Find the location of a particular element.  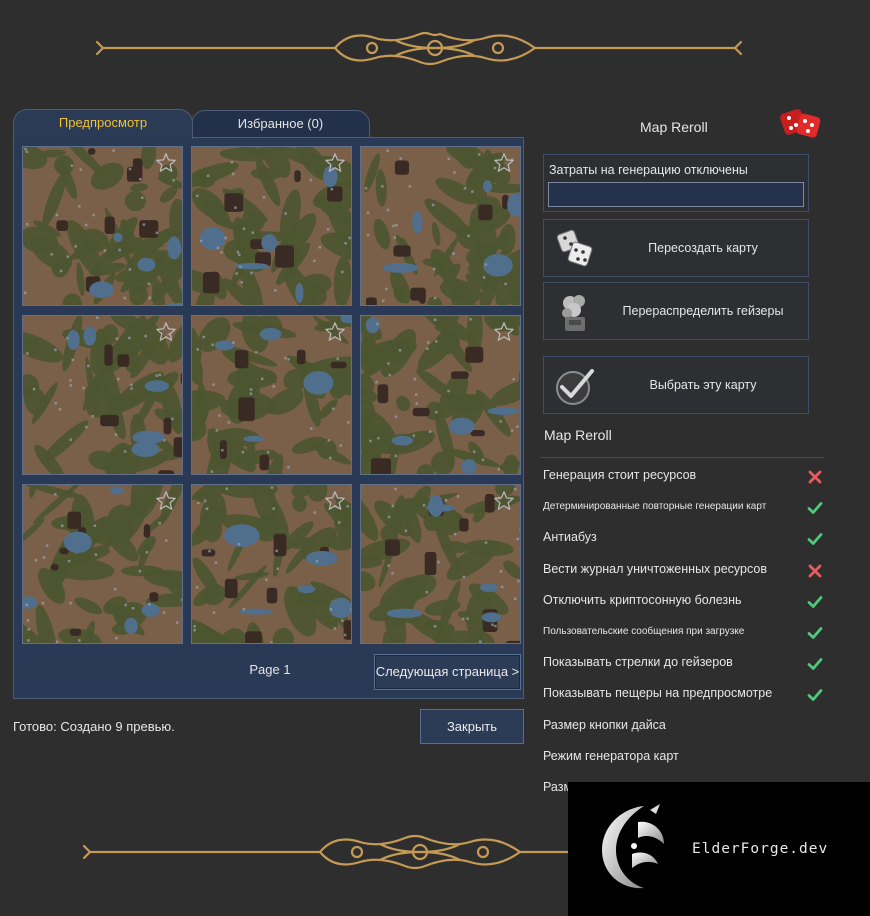

status-text: Готово: Создано 9 превью. is located at coordinates (94, 726).